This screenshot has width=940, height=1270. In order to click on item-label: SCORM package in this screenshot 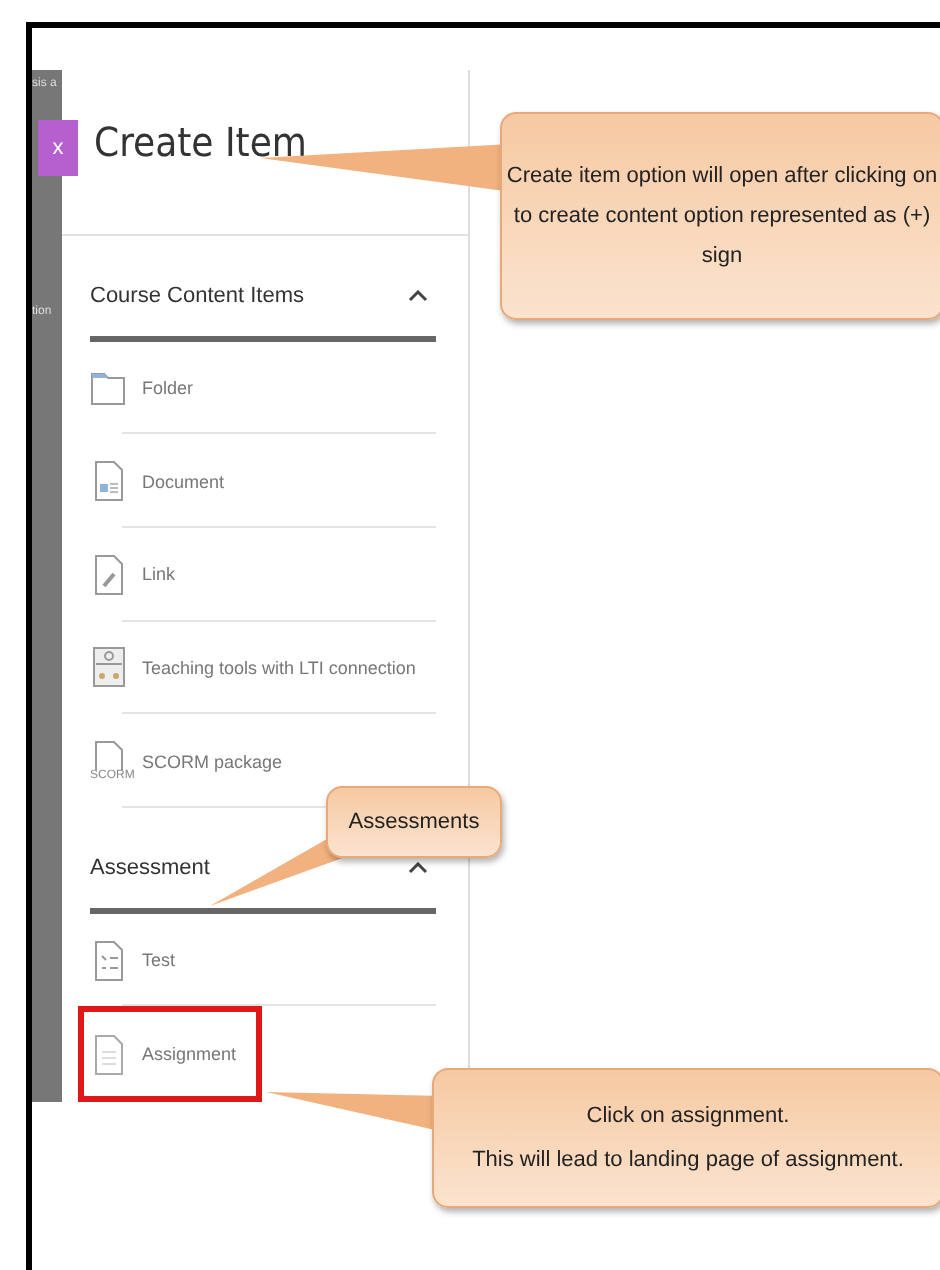, I will do `click(212, 761)`.